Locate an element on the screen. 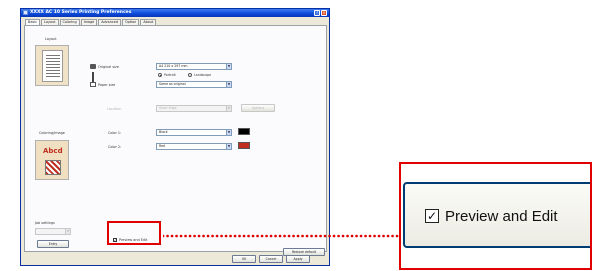  job-settings-select: ▼ is located at coordinates (53, 231).